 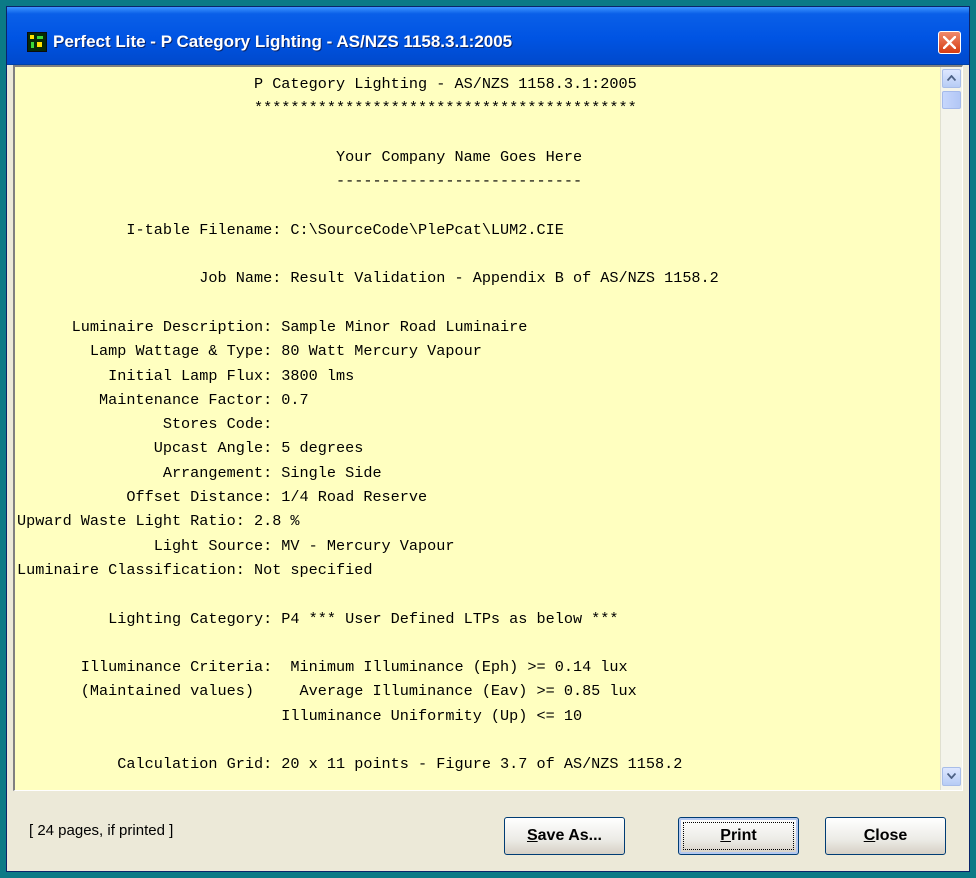 I want to click on close-mnemonic: C, so click(x=869, y=835).